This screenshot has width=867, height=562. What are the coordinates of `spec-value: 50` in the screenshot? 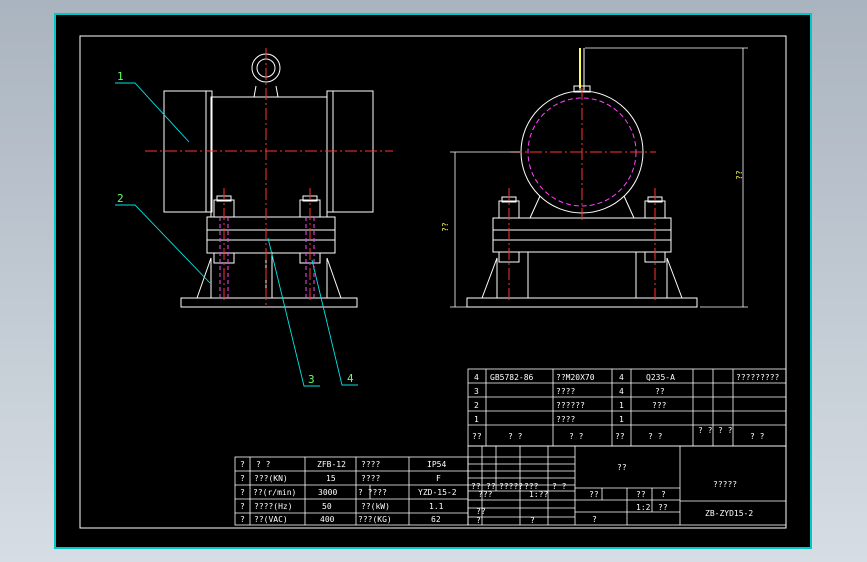 It's located at (327, 506).